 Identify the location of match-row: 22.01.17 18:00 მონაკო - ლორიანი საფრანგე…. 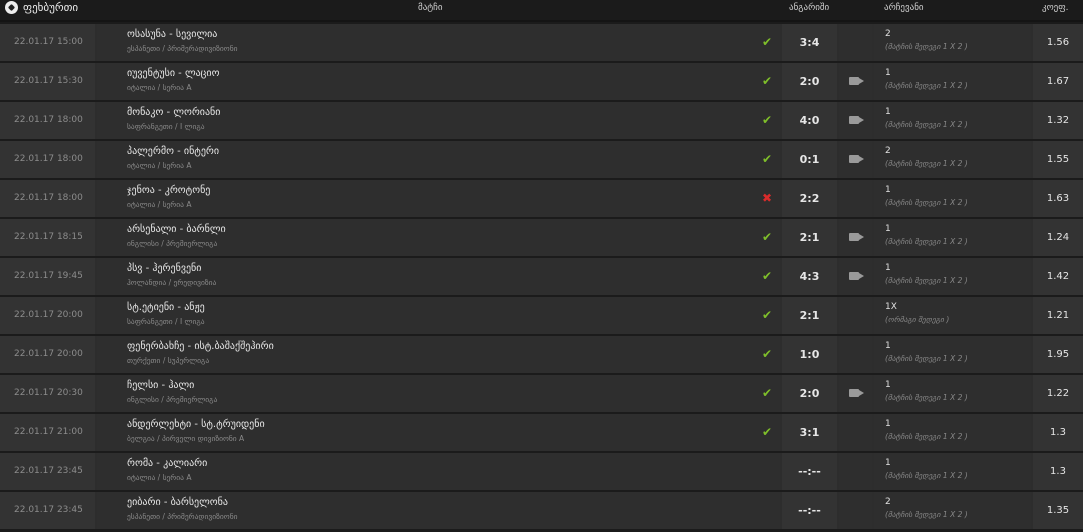
(541, 120).